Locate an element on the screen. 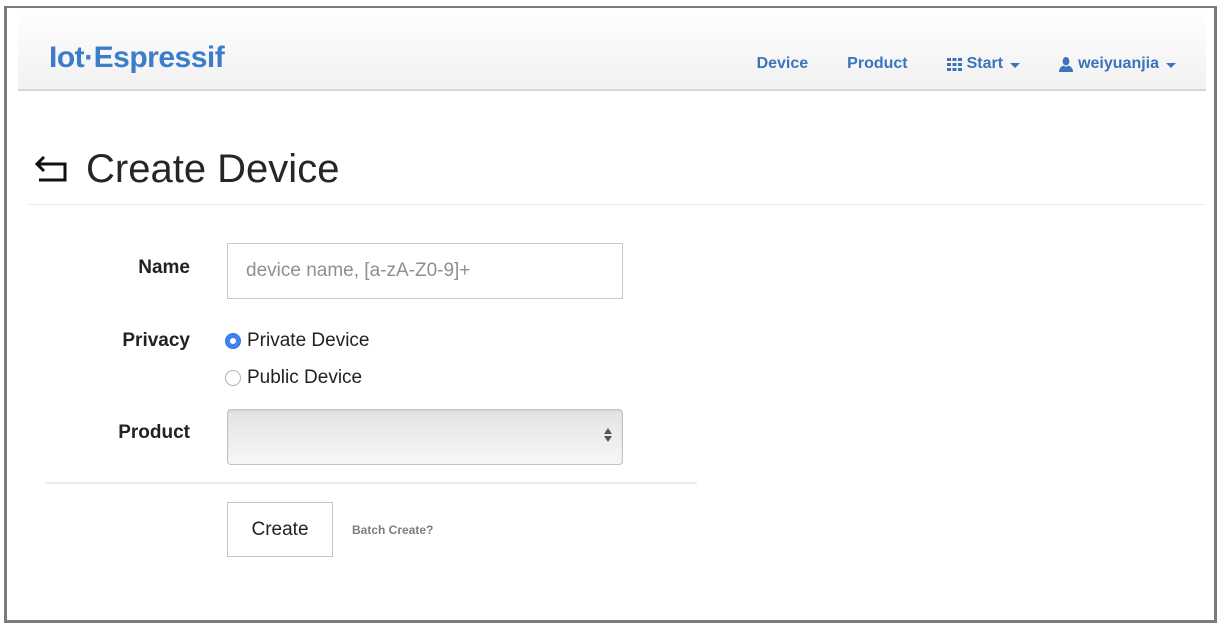 The width and height of the screenshot is (1221, 633). privacy-label: Privacy is located at coordinates (156, 340).